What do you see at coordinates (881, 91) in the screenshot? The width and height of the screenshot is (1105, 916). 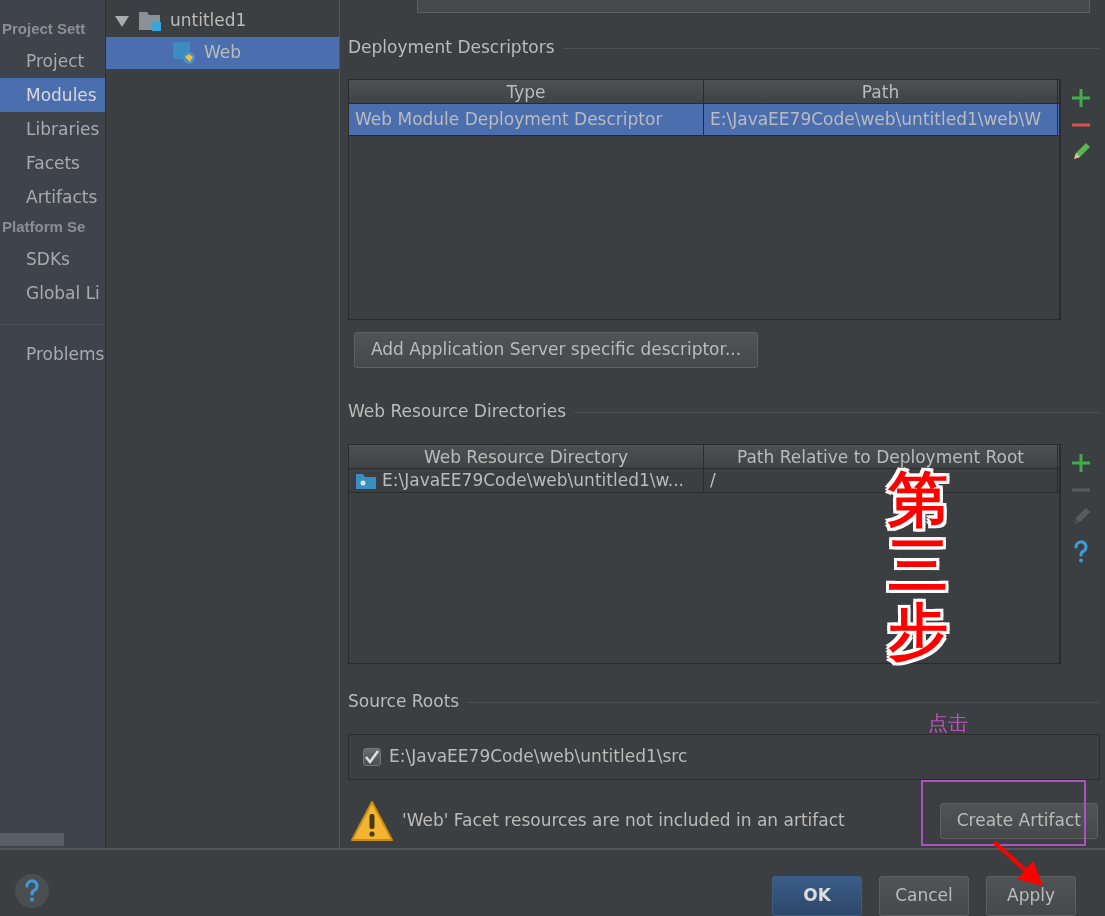 I see `column-header: Path` at bounding box center [881, 91].